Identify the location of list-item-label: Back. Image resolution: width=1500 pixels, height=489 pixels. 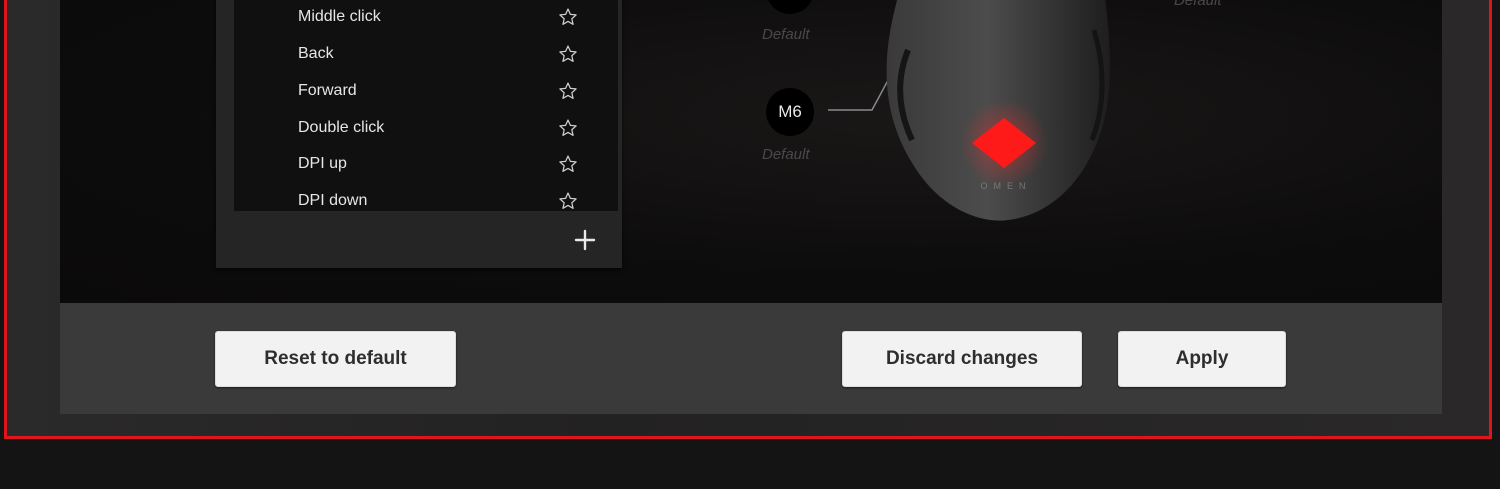
(316, 53).